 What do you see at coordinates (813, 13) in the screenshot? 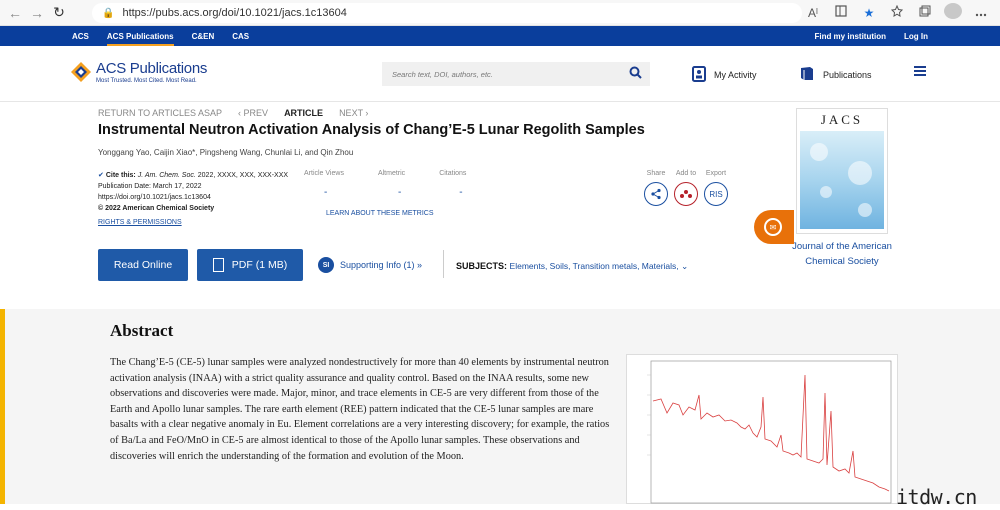
I see `read-aloud-icon: Aˡ` at bounding box center [813, 13].